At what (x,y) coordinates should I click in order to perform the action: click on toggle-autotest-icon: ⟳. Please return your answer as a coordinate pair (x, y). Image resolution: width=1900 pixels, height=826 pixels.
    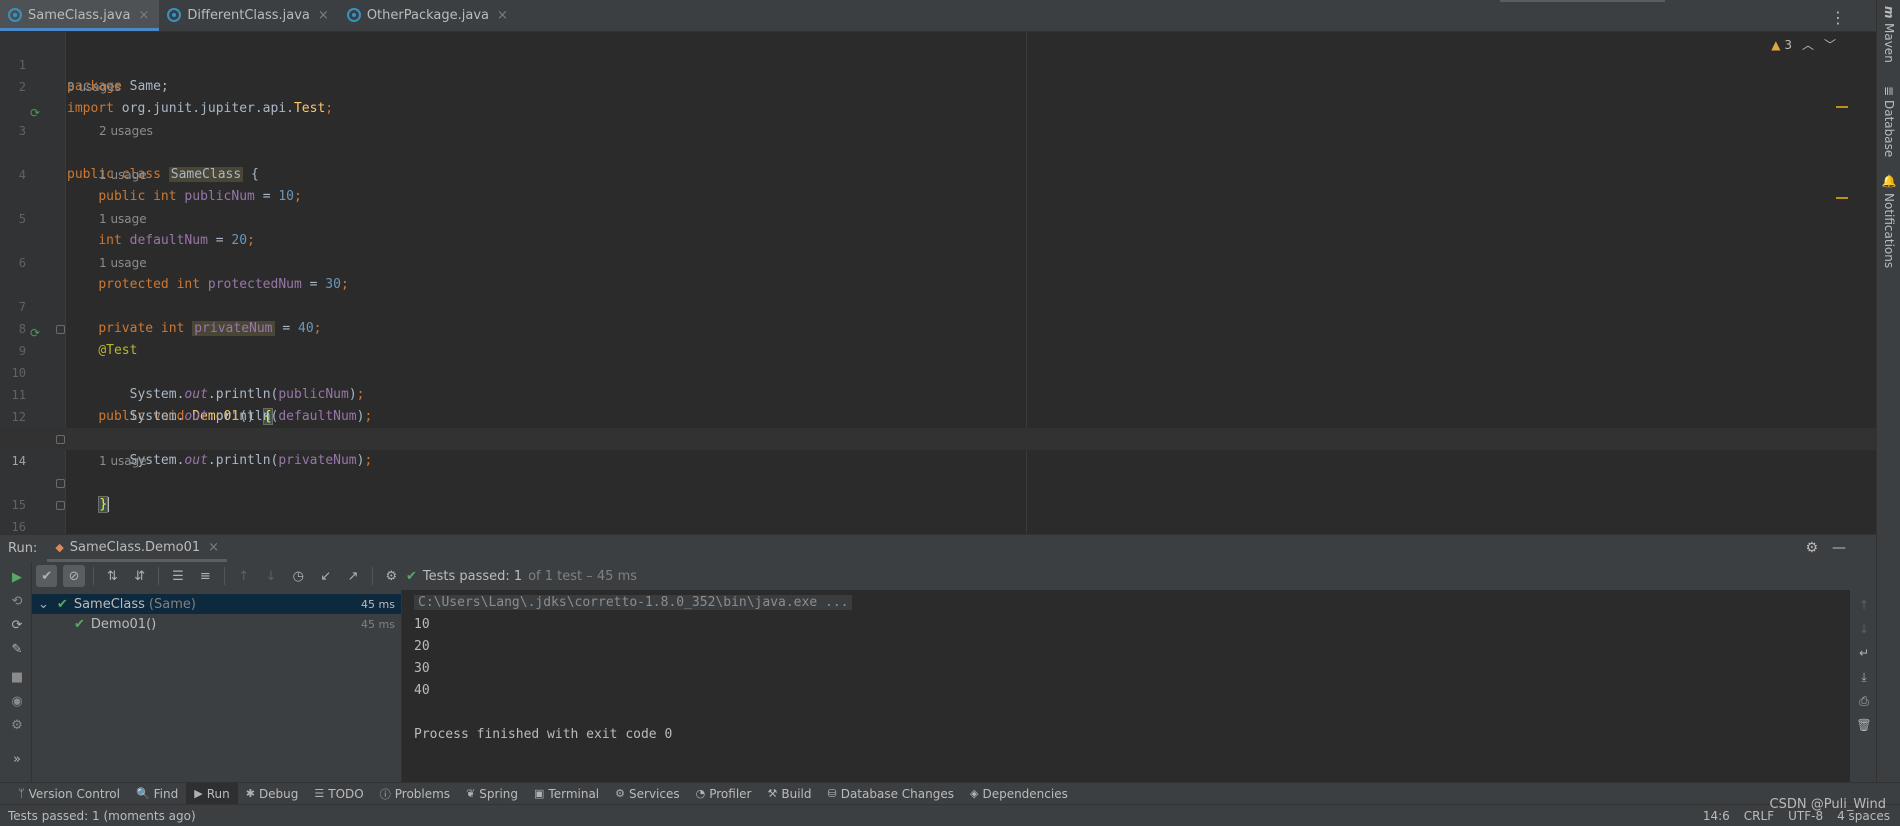
    Looking at the image, I should click on (17, 626).